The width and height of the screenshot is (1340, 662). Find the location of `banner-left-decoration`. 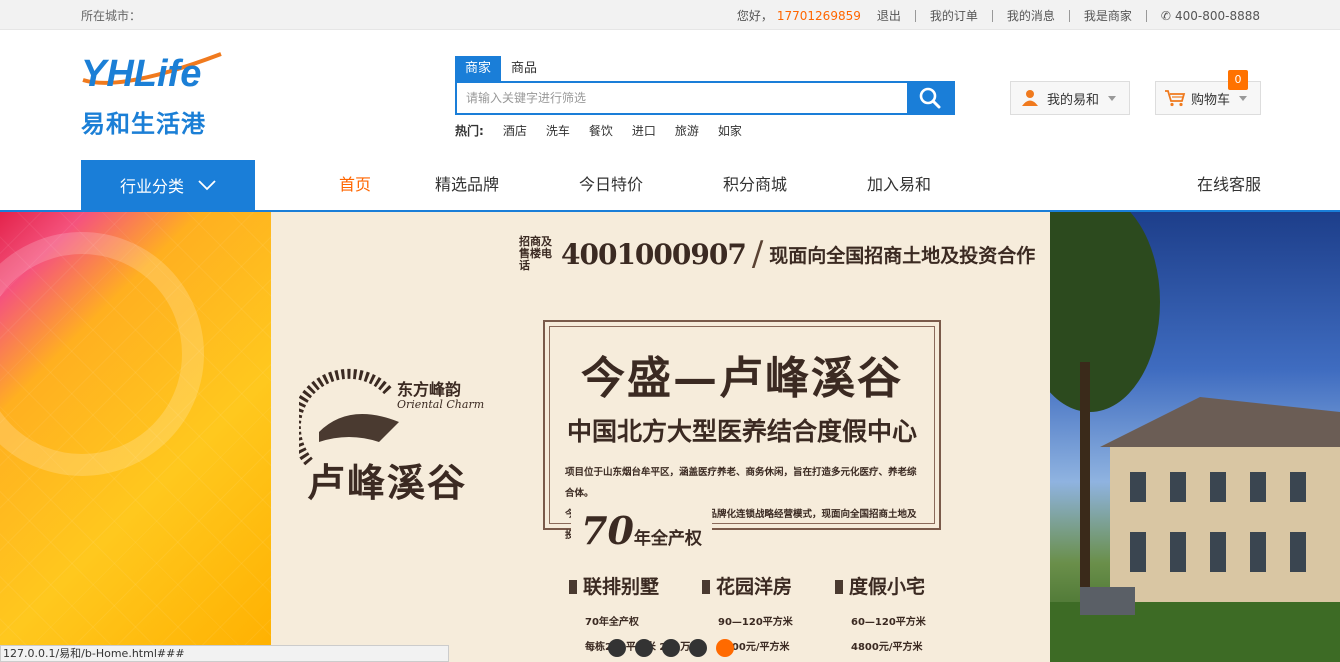

banner-left-decoration is located at coordinates (135, 437).